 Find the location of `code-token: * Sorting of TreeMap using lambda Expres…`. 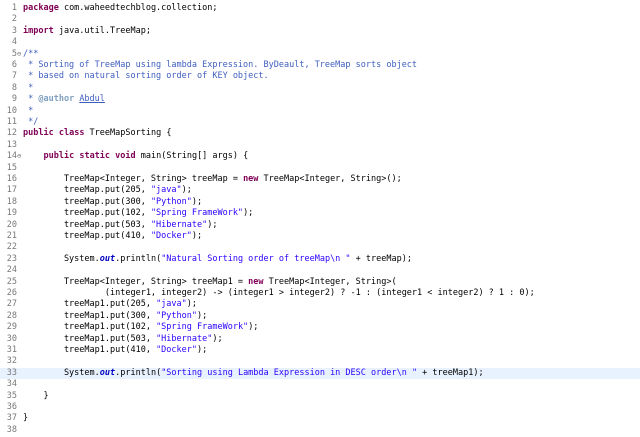

code-token: * Sorting of TreeMap using lambda Expres… is located at coordinates (220, 65).